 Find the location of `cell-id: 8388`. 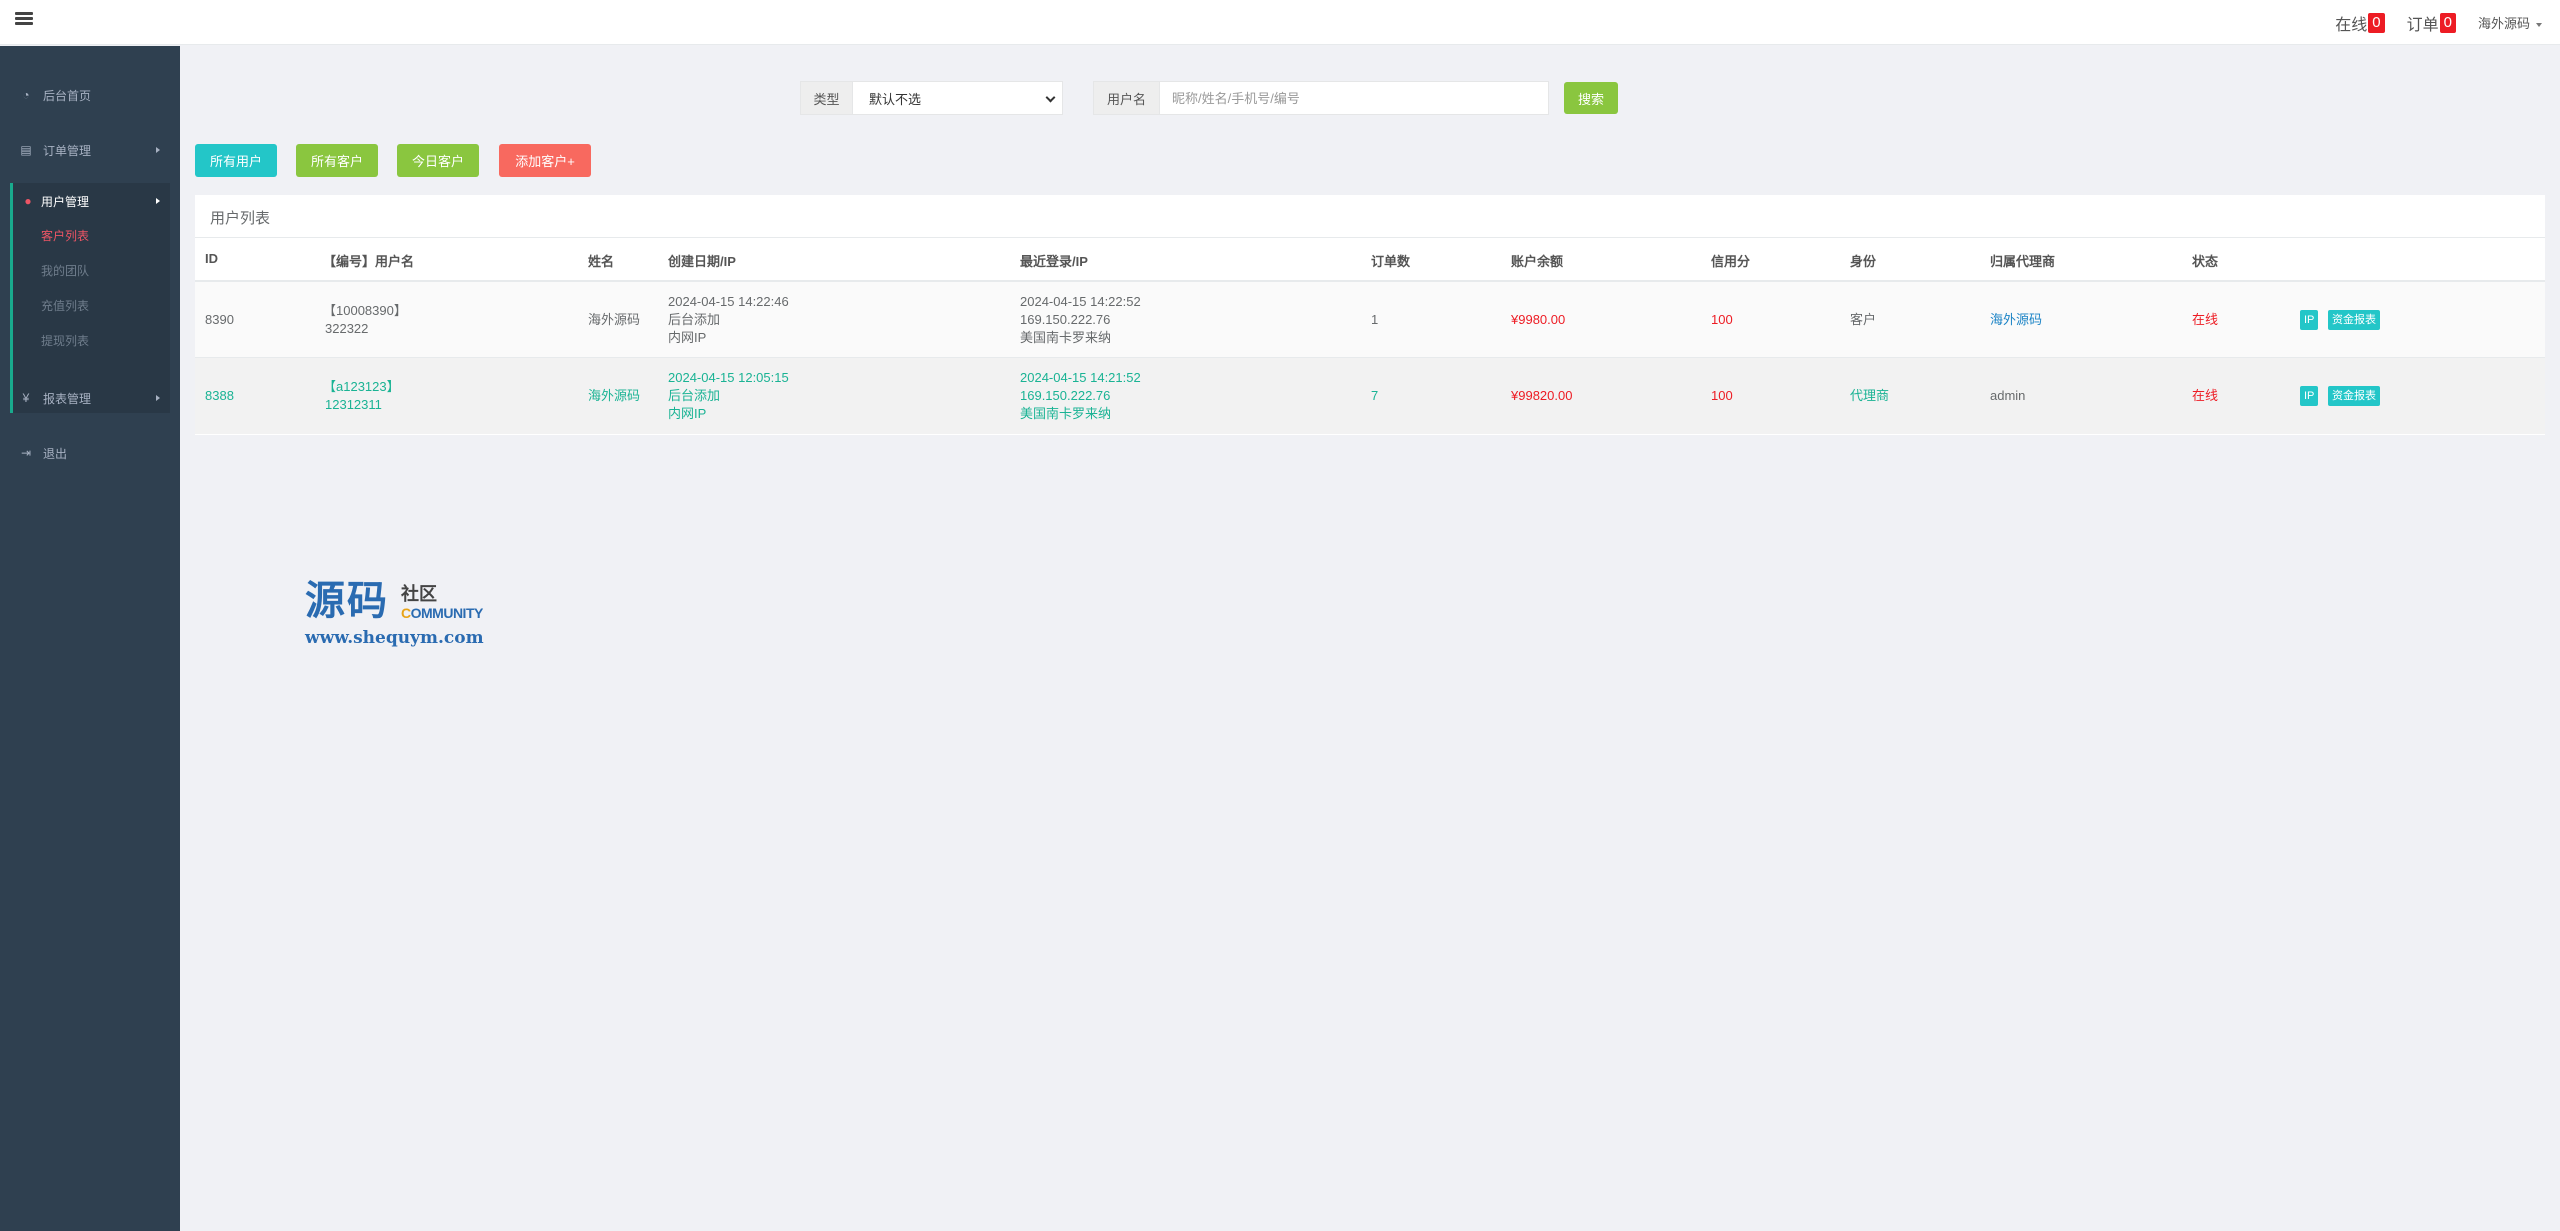

cell-id: 8388 is located at coordinates (219, 395).